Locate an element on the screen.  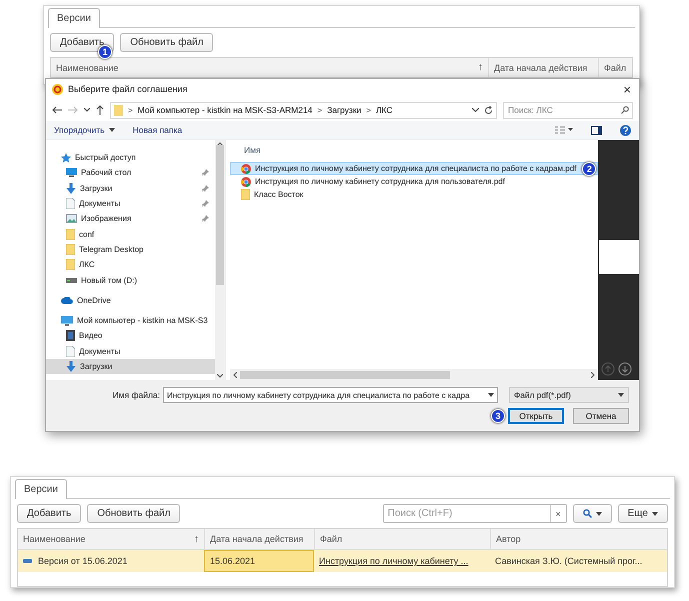
view-options-icon is located at coordinates (564, 130).